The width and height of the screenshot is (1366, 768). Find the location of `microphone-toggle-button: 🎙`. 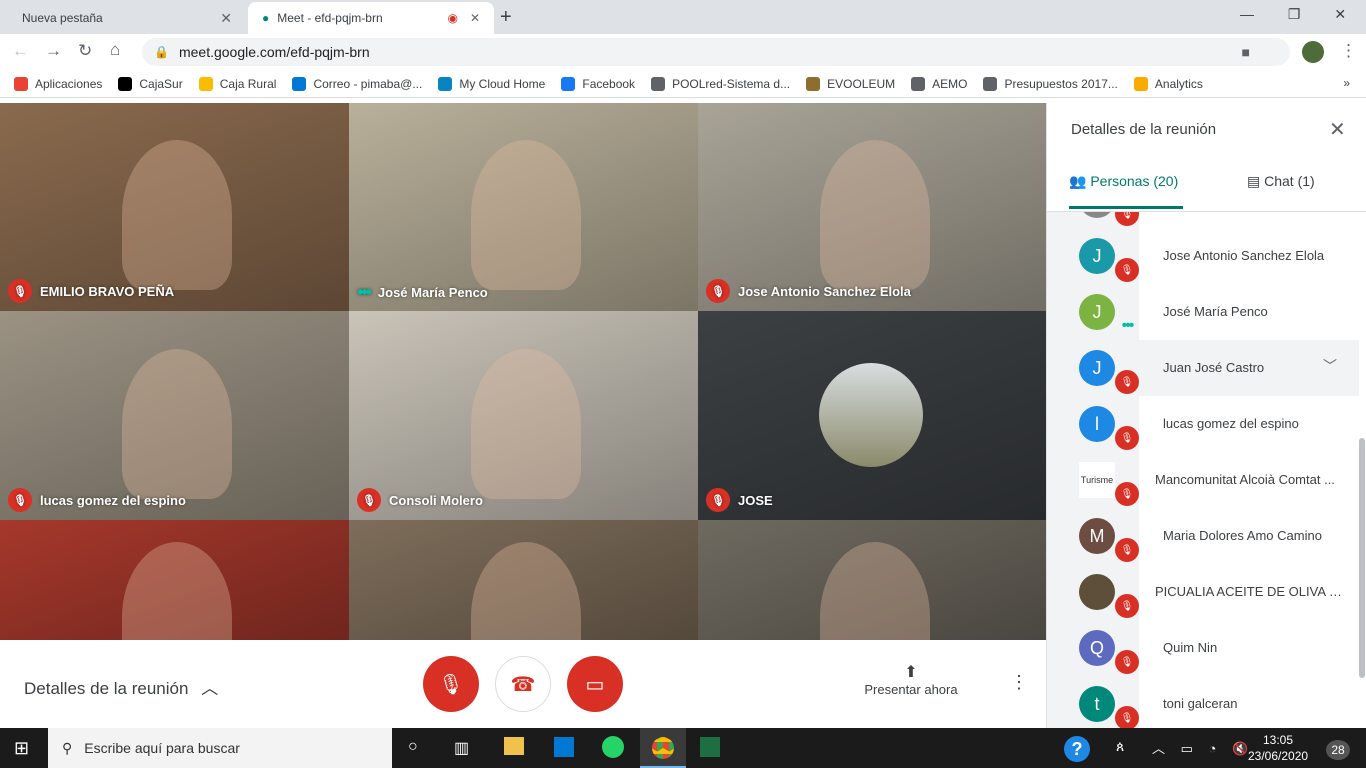

microphone-toggle-button: 🎙 is located at coordinates (451, 684).